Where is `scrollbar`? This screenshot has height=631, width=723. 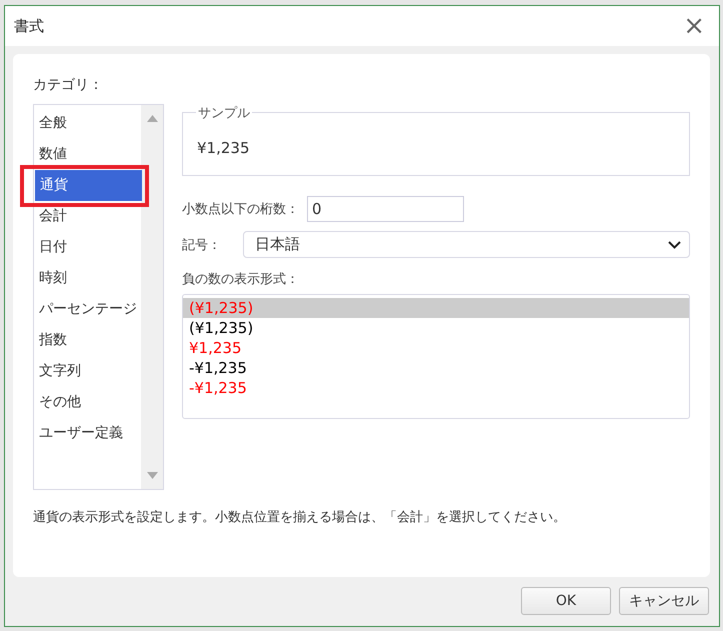 scrollbar is located at coordinates (152, 297).